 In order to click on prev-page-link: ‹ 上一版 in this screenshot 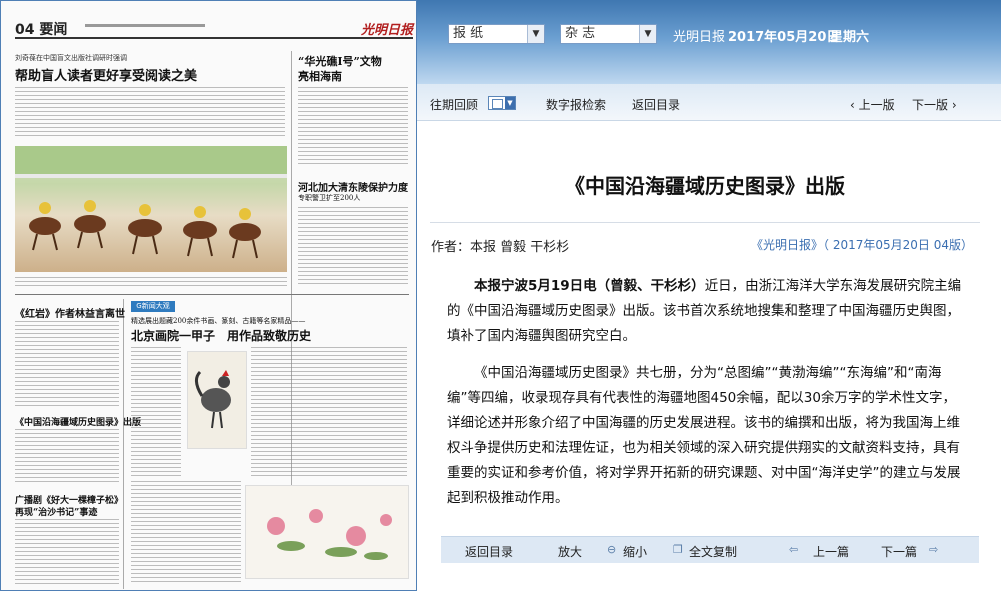, I will do `click(872, 104)`.